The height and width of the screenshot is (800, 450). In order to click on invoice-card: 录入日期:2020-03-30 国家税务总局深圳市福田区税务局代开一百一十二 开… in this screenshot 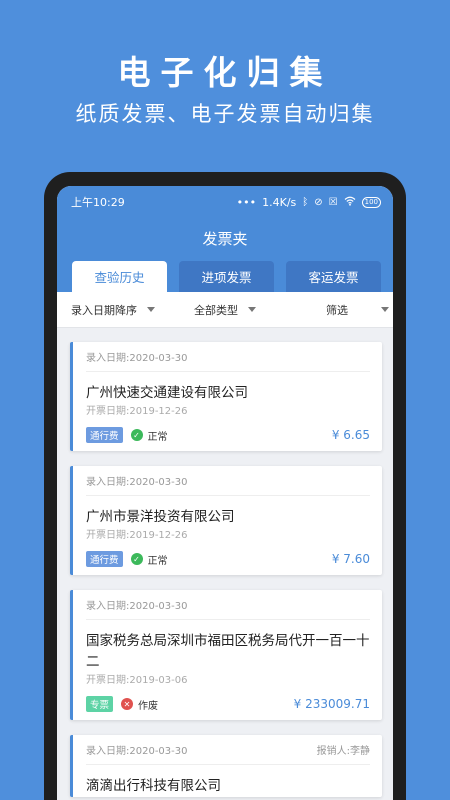, I will do `click(226, 655)`.